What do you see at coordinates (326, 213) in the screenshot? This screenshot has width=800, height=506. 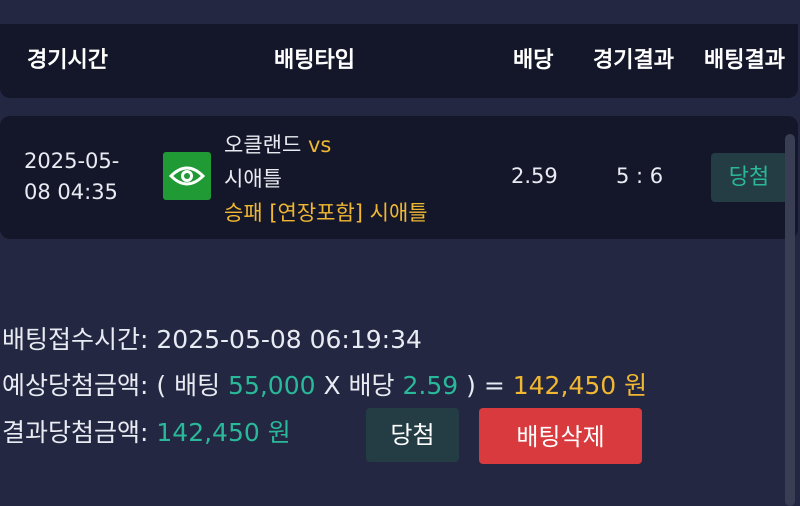 I see `bet-pick: 승패 [연장포함] 시애틀` at bounding box center [326, 213].